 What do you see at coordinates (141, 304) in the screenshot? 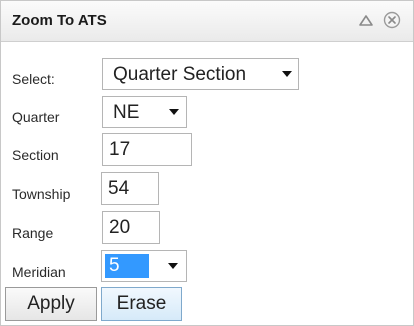
I see `erase-button: Erase` at bounding box center [141, 304].